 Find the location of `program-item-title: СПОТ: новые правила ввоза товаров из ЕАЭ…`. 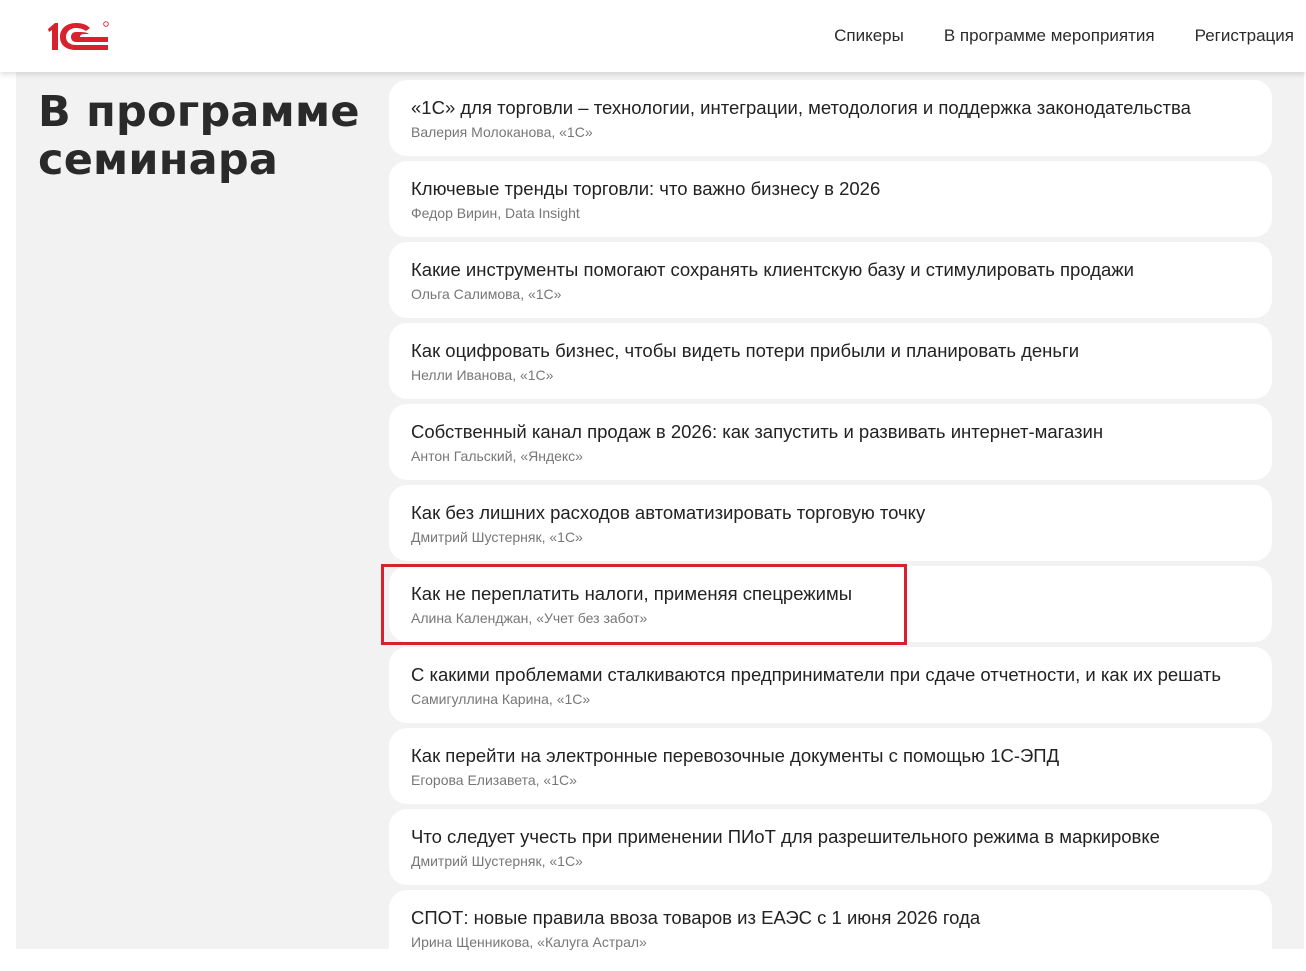

program-item-title: СПОТ: новые правила ввоза товаров из ЕАЭ… is located at coordinates (696, 917).